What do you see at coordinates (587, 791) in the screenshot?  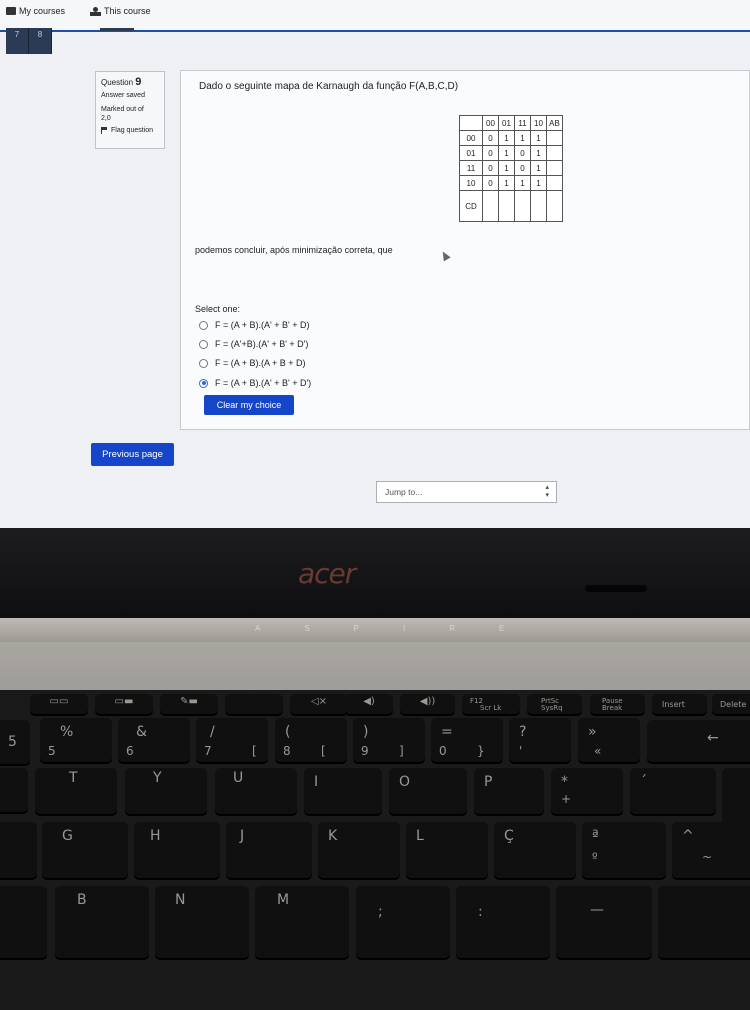 I see `key-plus: * +` at bounding box center [587, 791].